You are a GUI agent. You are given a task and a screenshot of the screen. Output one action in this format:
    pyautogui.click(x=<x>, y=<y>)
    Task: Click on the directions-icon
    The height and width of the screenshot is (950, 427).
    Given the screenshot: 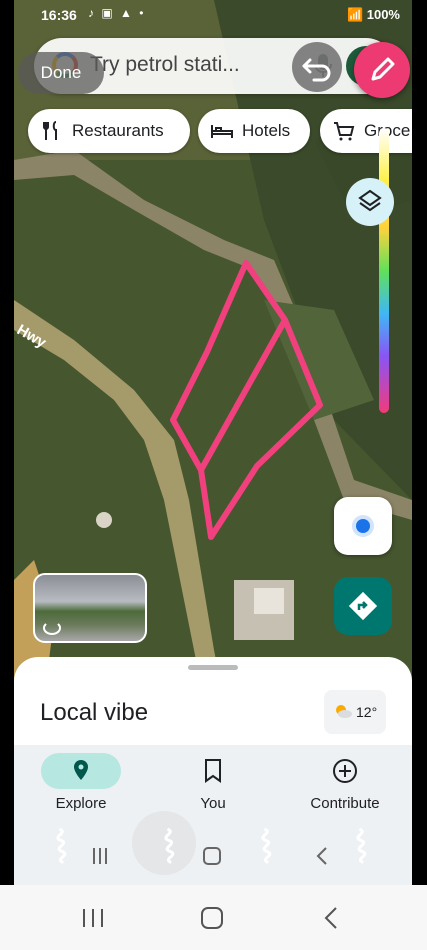 What is the action you would take?
    pyautogui.click(x=363, y=606)
    